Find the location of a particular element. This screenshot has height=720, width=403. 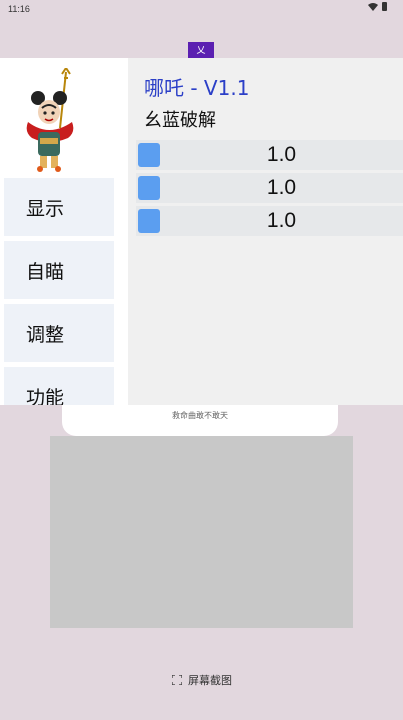

menu-title: 哪吒 - V1.1 is located at coordinates (197, 88).